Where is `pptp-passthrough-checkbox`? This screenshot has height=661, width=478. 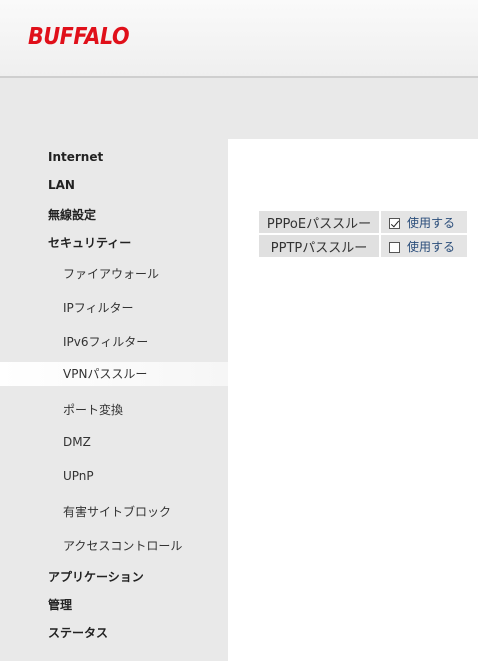
pptp-passthrough-checkbox is located at coordinates (394, 247).